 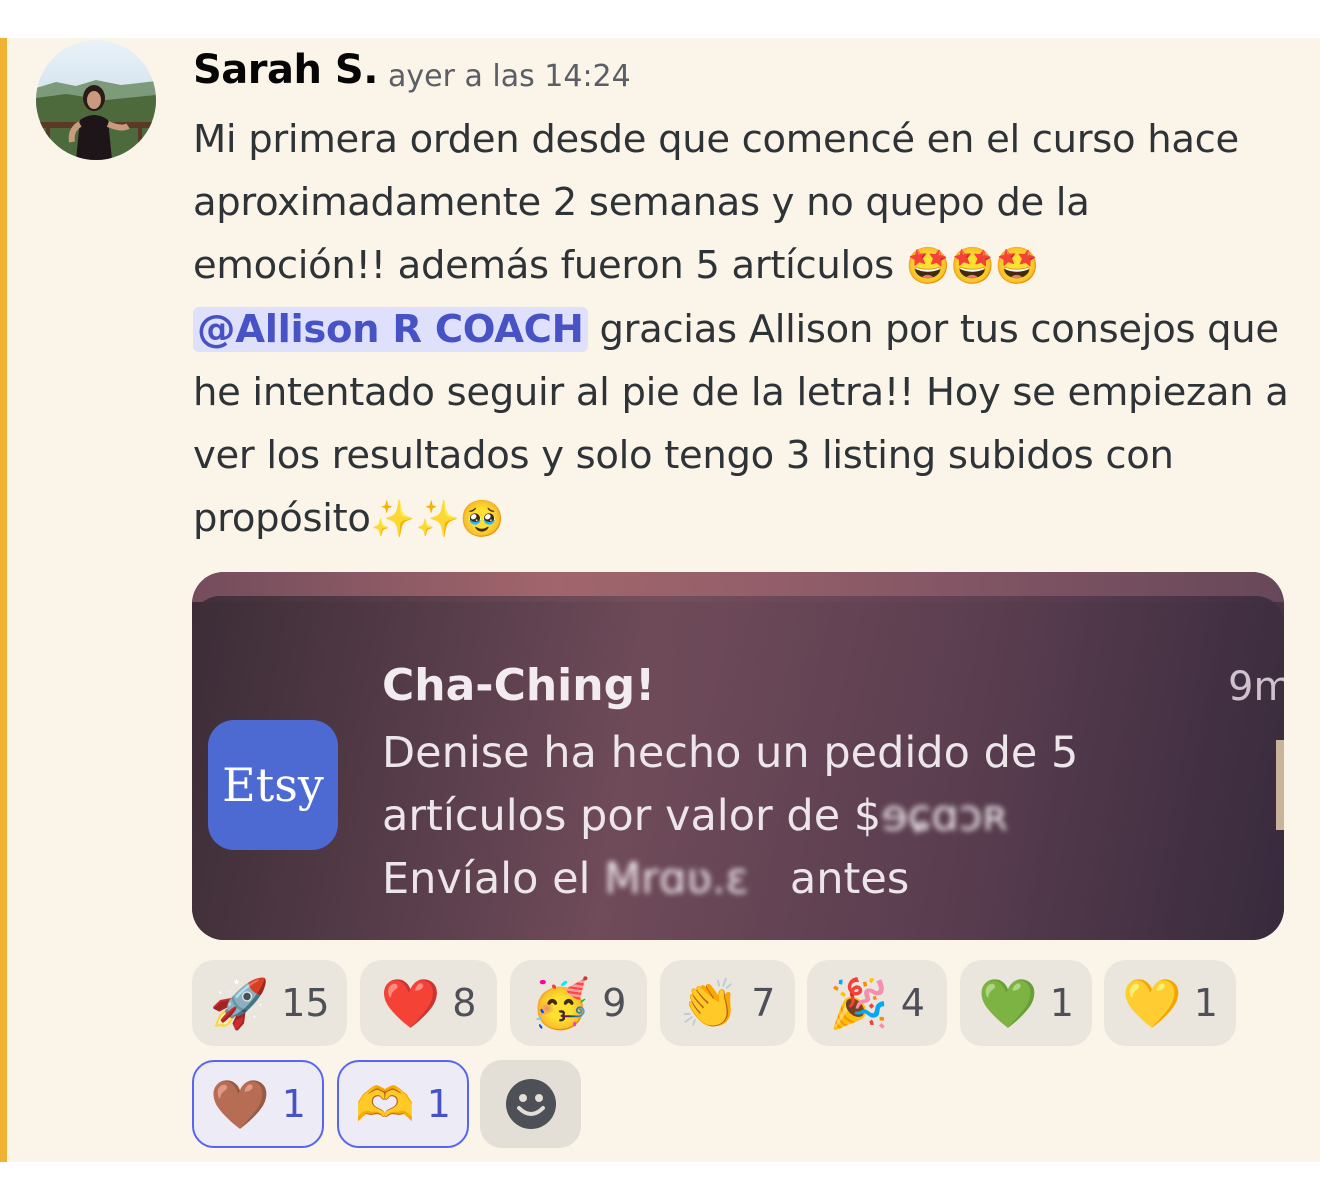 What do you see at coordinates (676, 879) in the screenshot?
I see `redacted-date: Mrɑʋ.ɛ` at bounding box center [676, 879].